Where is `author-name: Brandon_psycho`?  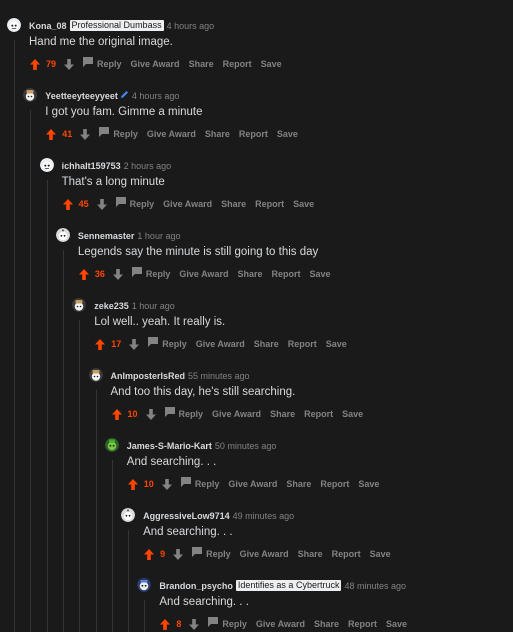
author-name: Brandon_psycho is located at coordinates (196, 586).